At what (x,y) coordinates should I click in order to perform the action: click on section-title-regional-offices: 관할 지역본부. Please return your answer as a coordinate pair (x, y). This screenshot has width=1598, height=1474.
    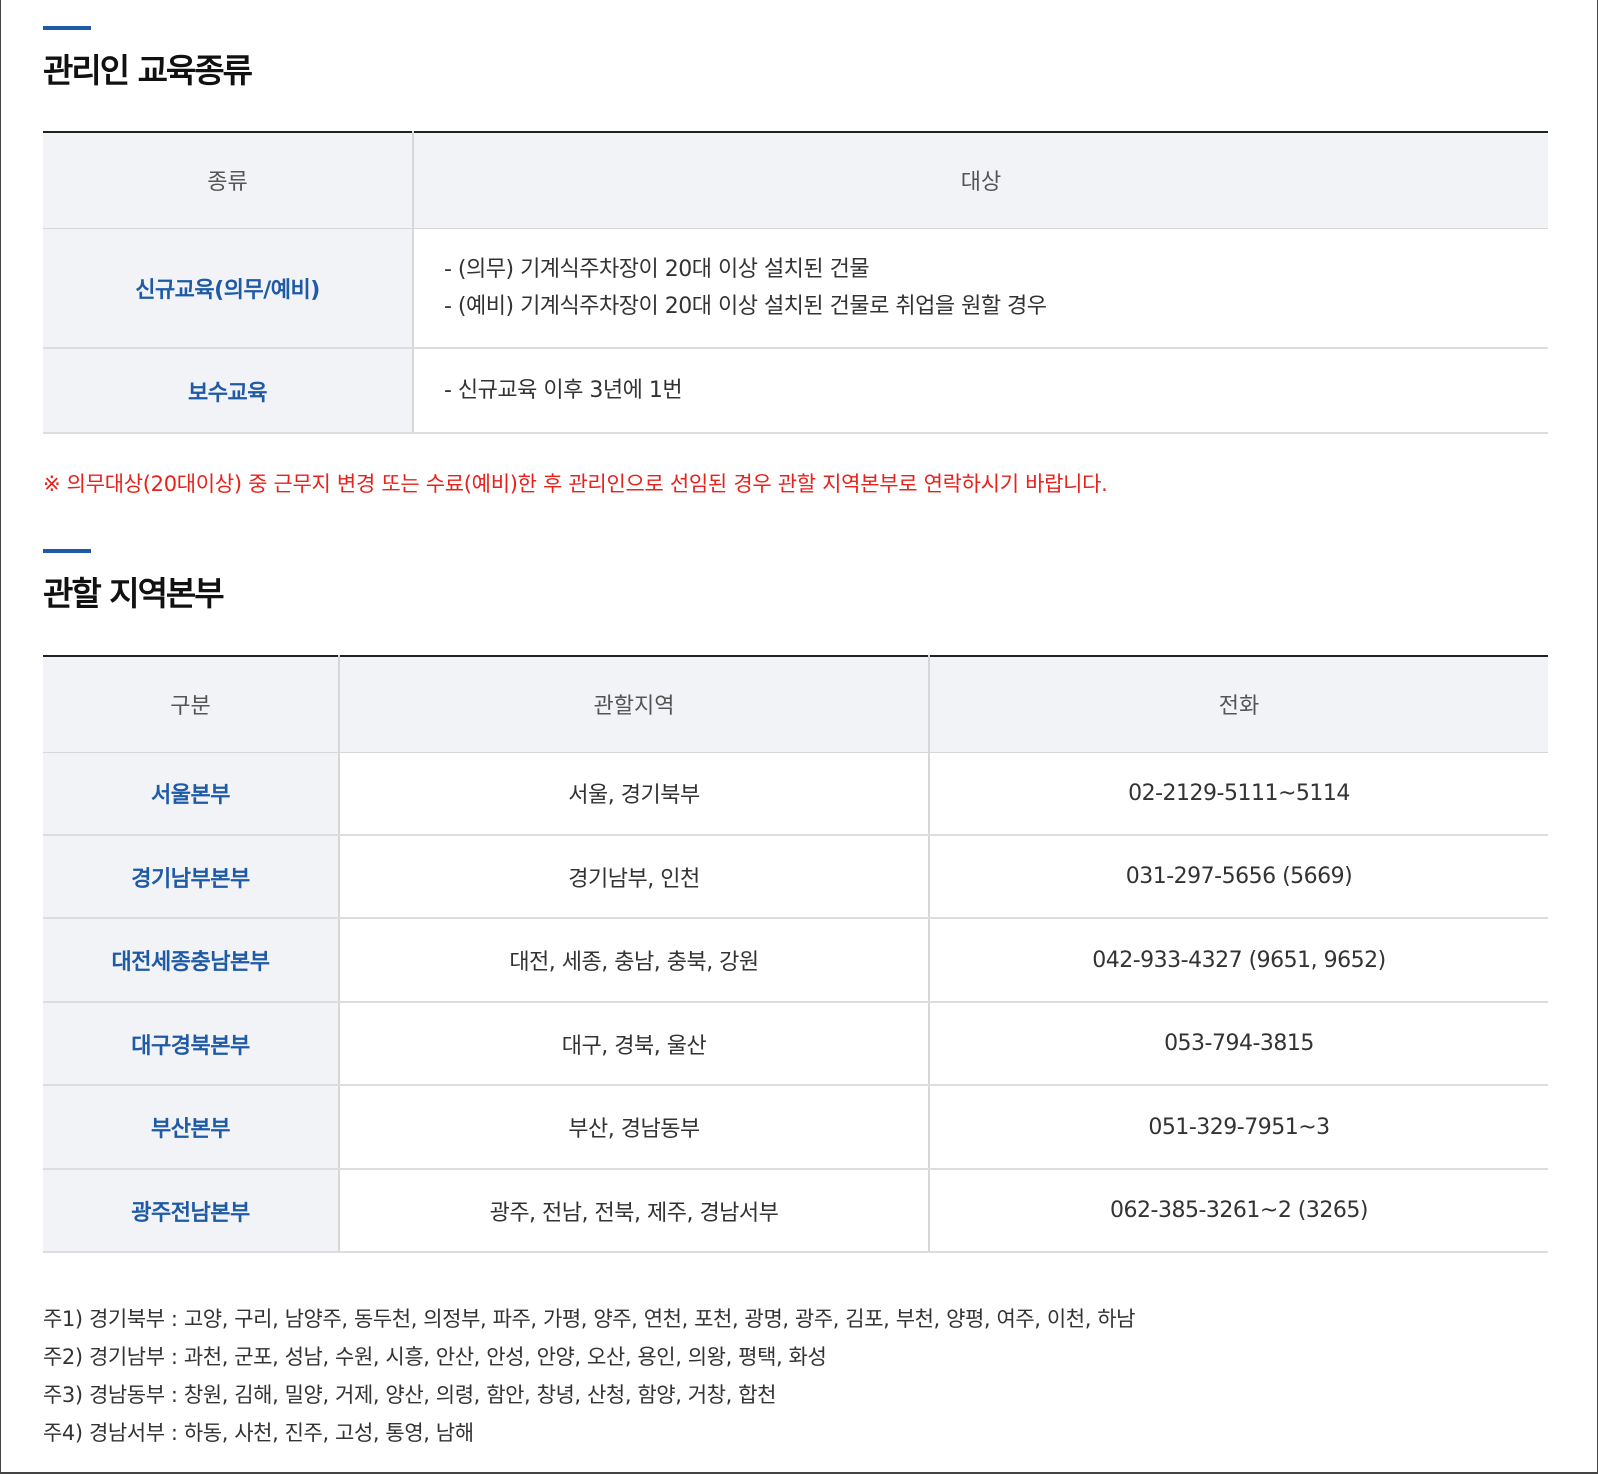
    Looking at the image, I should click on (134, 593).